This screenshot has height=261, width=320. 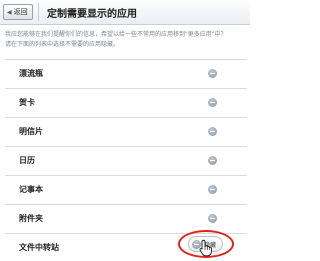 I want to click on back-button-label: 返回, so click(x=20, y=12).